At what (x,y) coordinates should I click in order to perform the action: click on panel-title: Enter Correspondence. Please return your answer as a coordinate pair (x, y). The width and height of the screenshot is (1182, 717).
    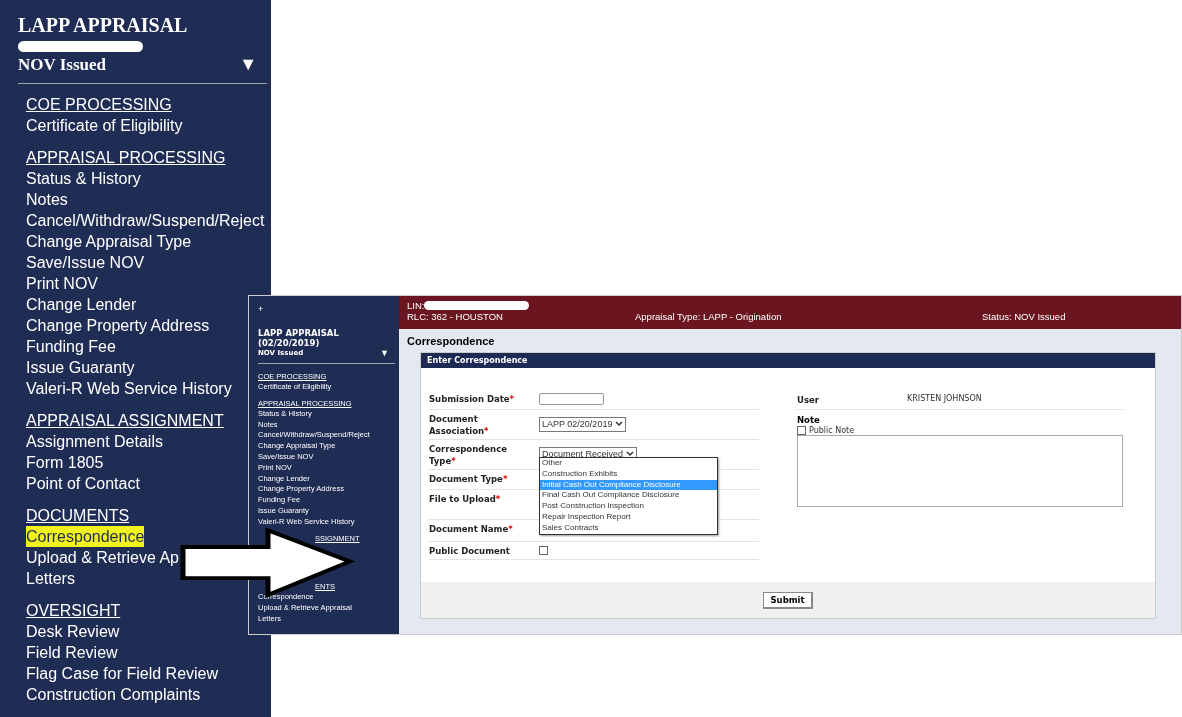
    Looking at the image, I should click on (788, 360).